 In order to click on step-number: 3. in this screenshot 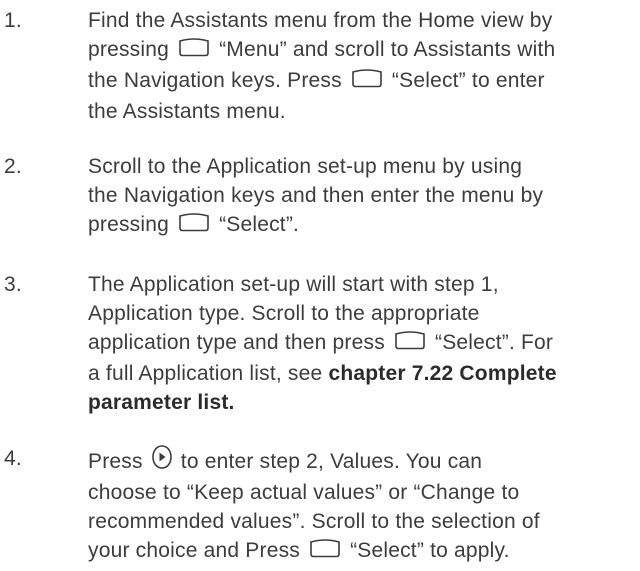, I will do `click(13, 284)`.